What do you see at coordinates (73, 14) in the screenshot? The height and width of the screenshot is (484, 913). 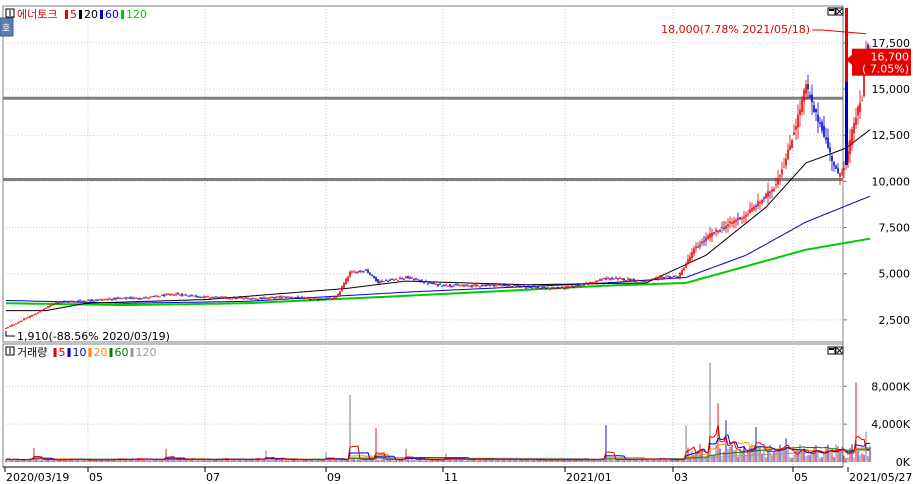 I see `legend-label: 5` at bounding box center [73, 14].